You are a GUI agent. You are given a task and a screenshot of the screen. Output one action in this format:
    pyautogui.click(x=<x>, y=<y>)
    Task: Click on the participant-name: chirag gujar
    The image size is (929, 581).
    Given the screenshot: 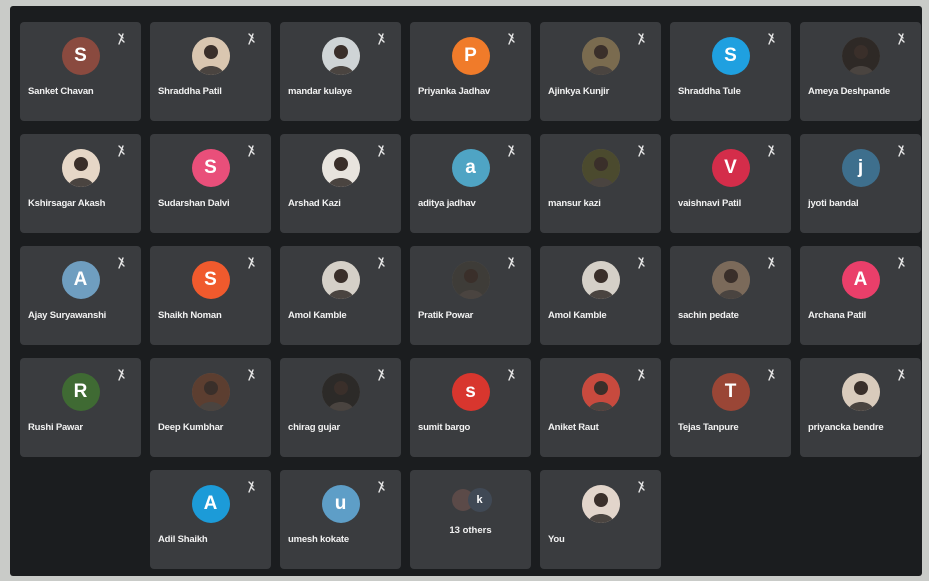 What is the action you would take?
    pyautogui.click(x=314, y=427)
    